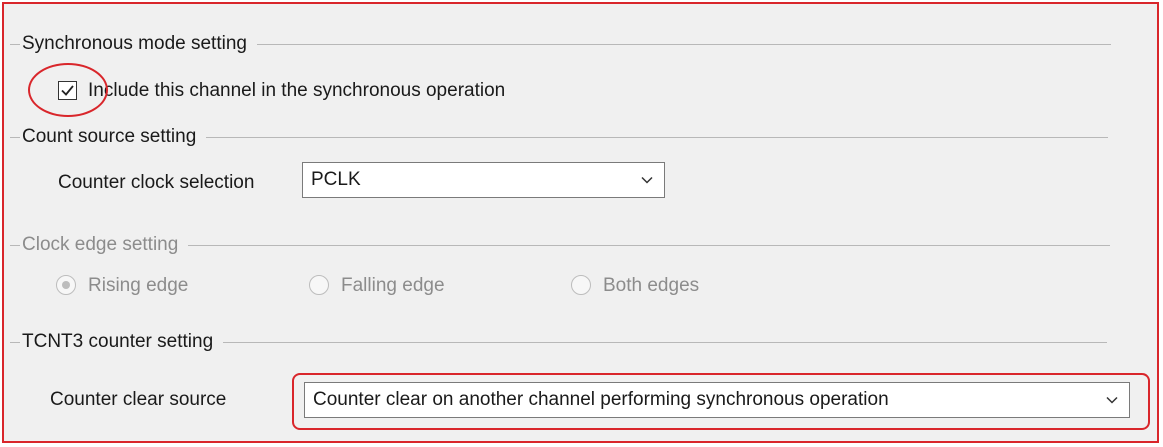  I want to click on sync-mode-group-title: Synchronous mode setting, so click(134, 43).